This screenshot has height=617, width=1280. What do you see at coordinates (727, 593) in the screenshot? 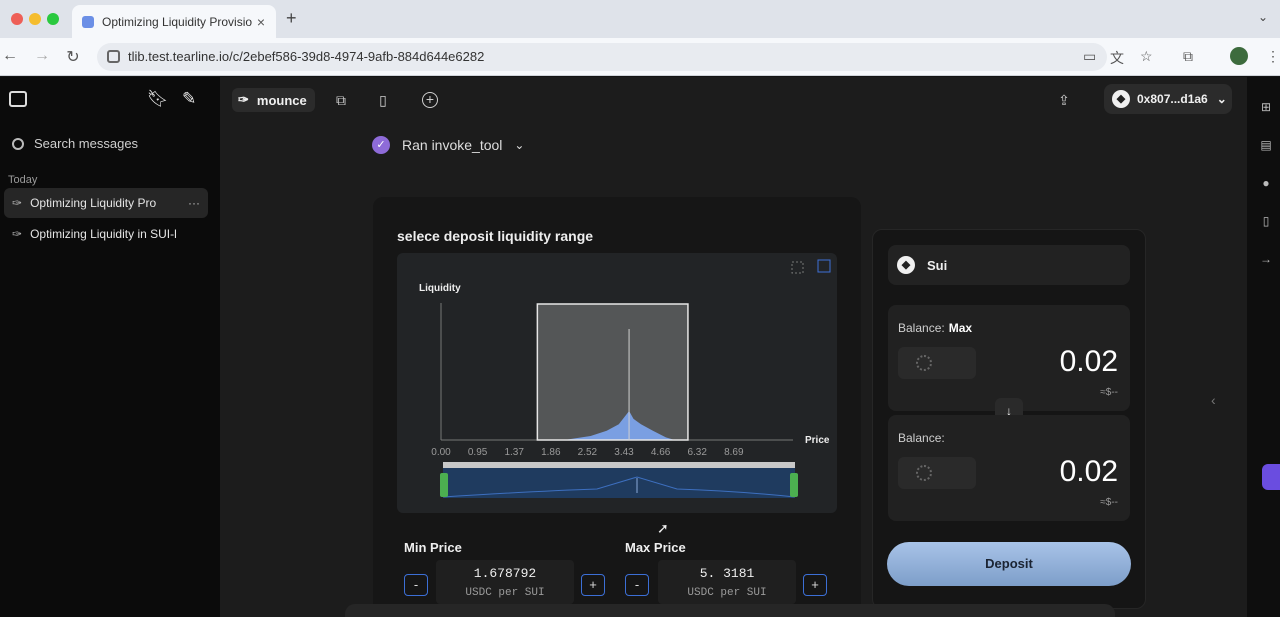
I see `max-price-unit: USDC per SUI` at bounding box center [727, 593].